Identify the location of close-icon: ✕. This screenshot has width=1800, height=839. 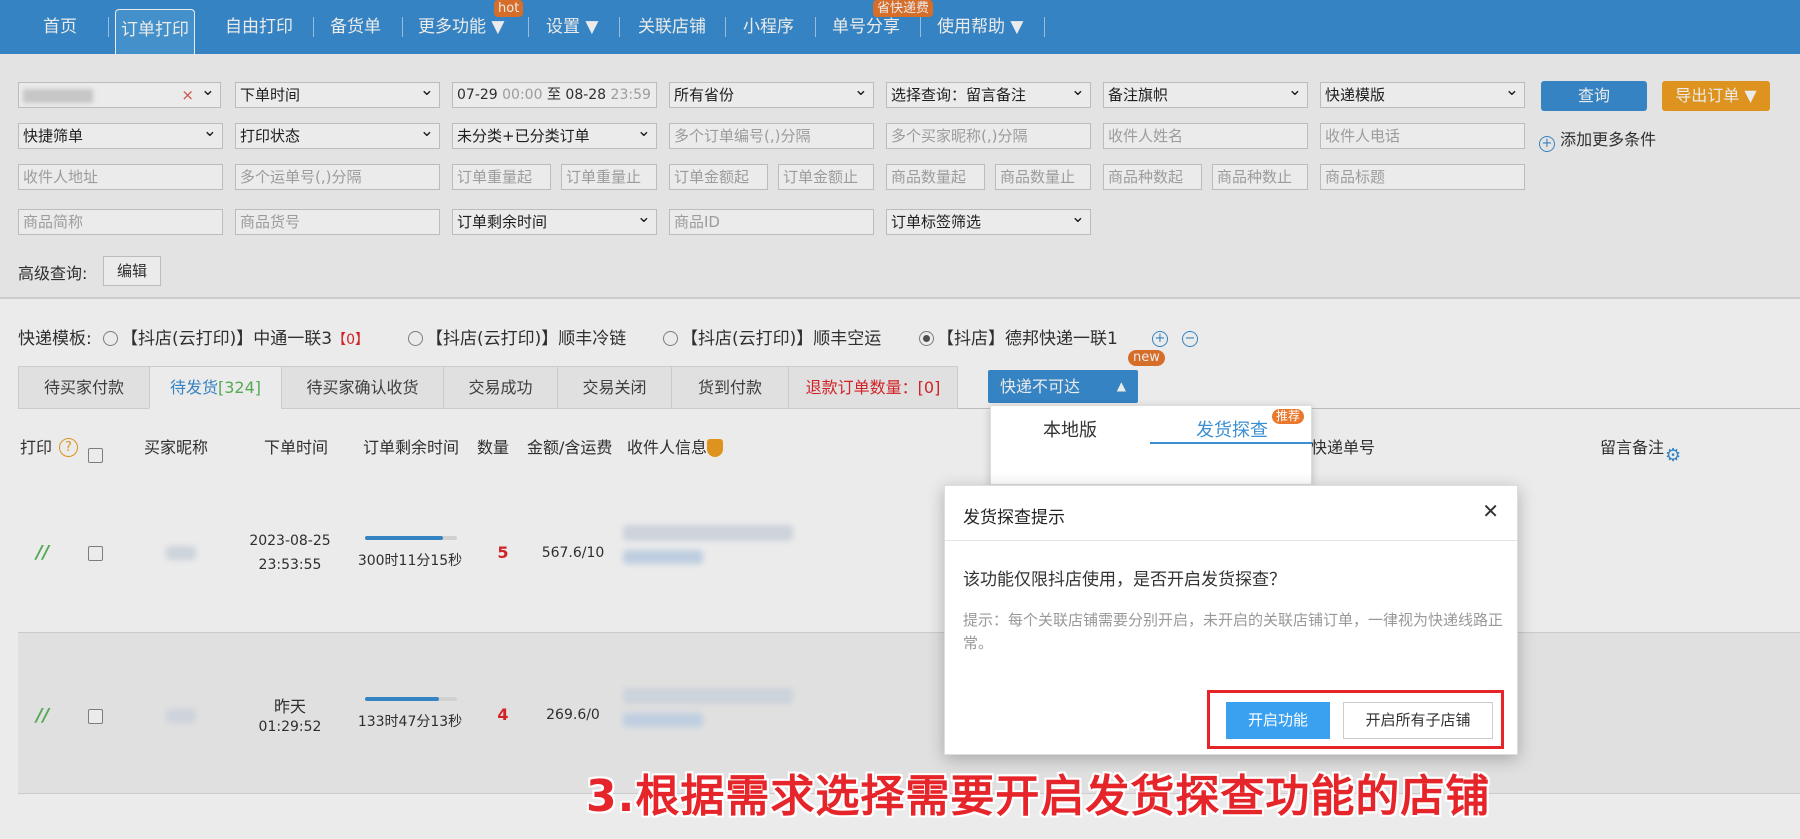
(1490, 511).